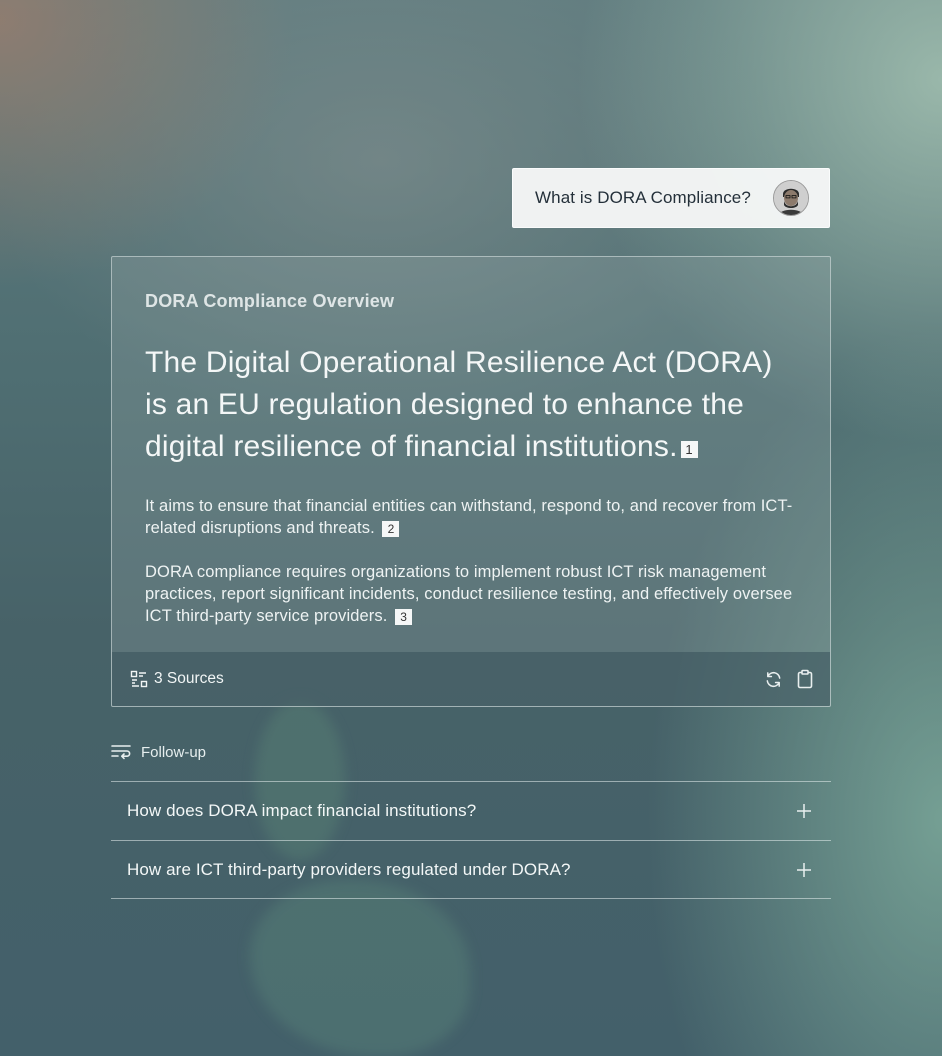 This screenshot has width=942, height=1056. Describe the element at coordinates (689, 449) in the screenshot. I see `citation-badge: 1` at that location.